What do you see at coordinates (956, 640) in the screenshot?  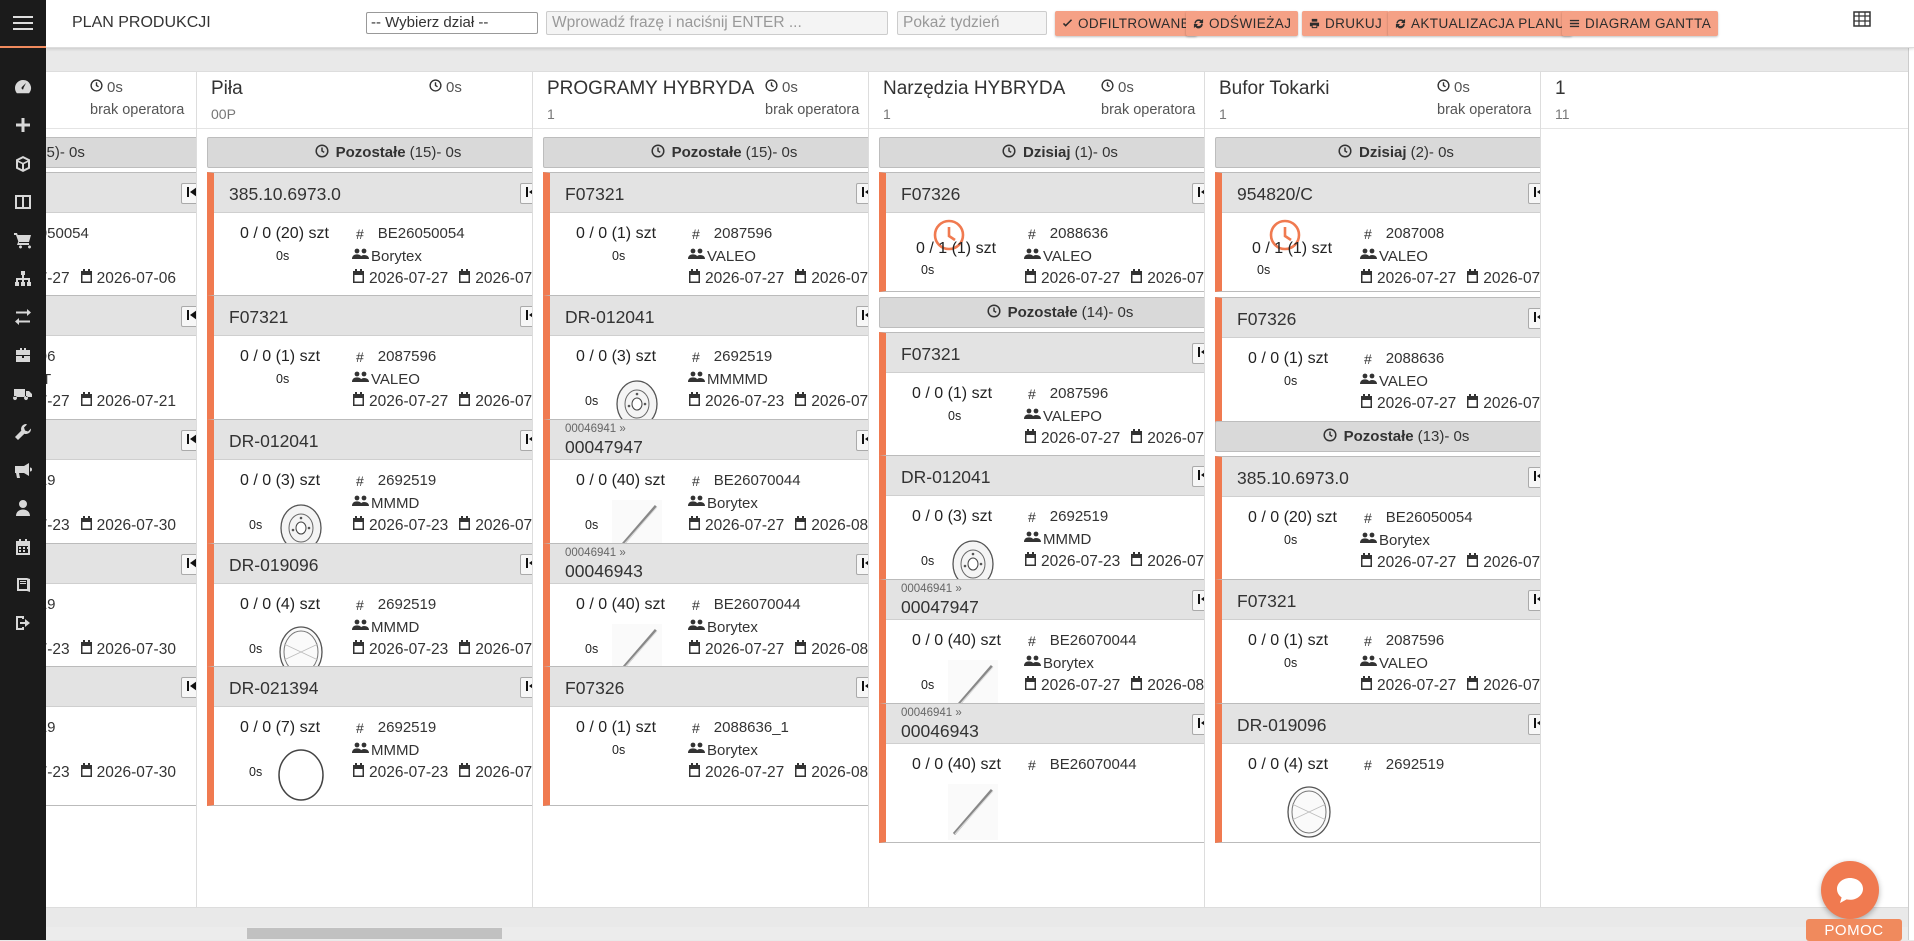 I see `card-quantity: 0 / 0 (40) szt` at bounding box center [956, 640].